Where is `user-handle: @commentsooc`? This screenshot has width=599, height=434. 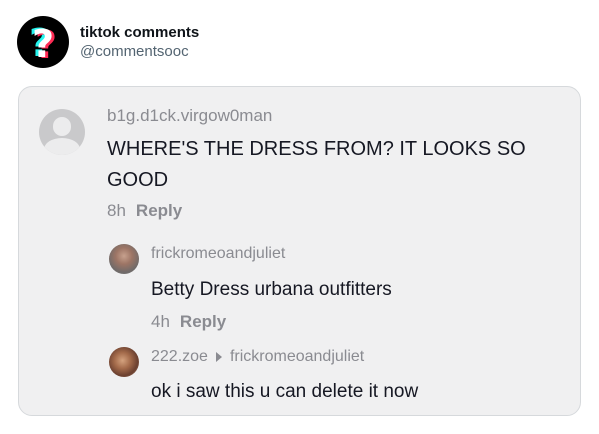
user-handle: @commentsooc is located at coordinates (139, 51).